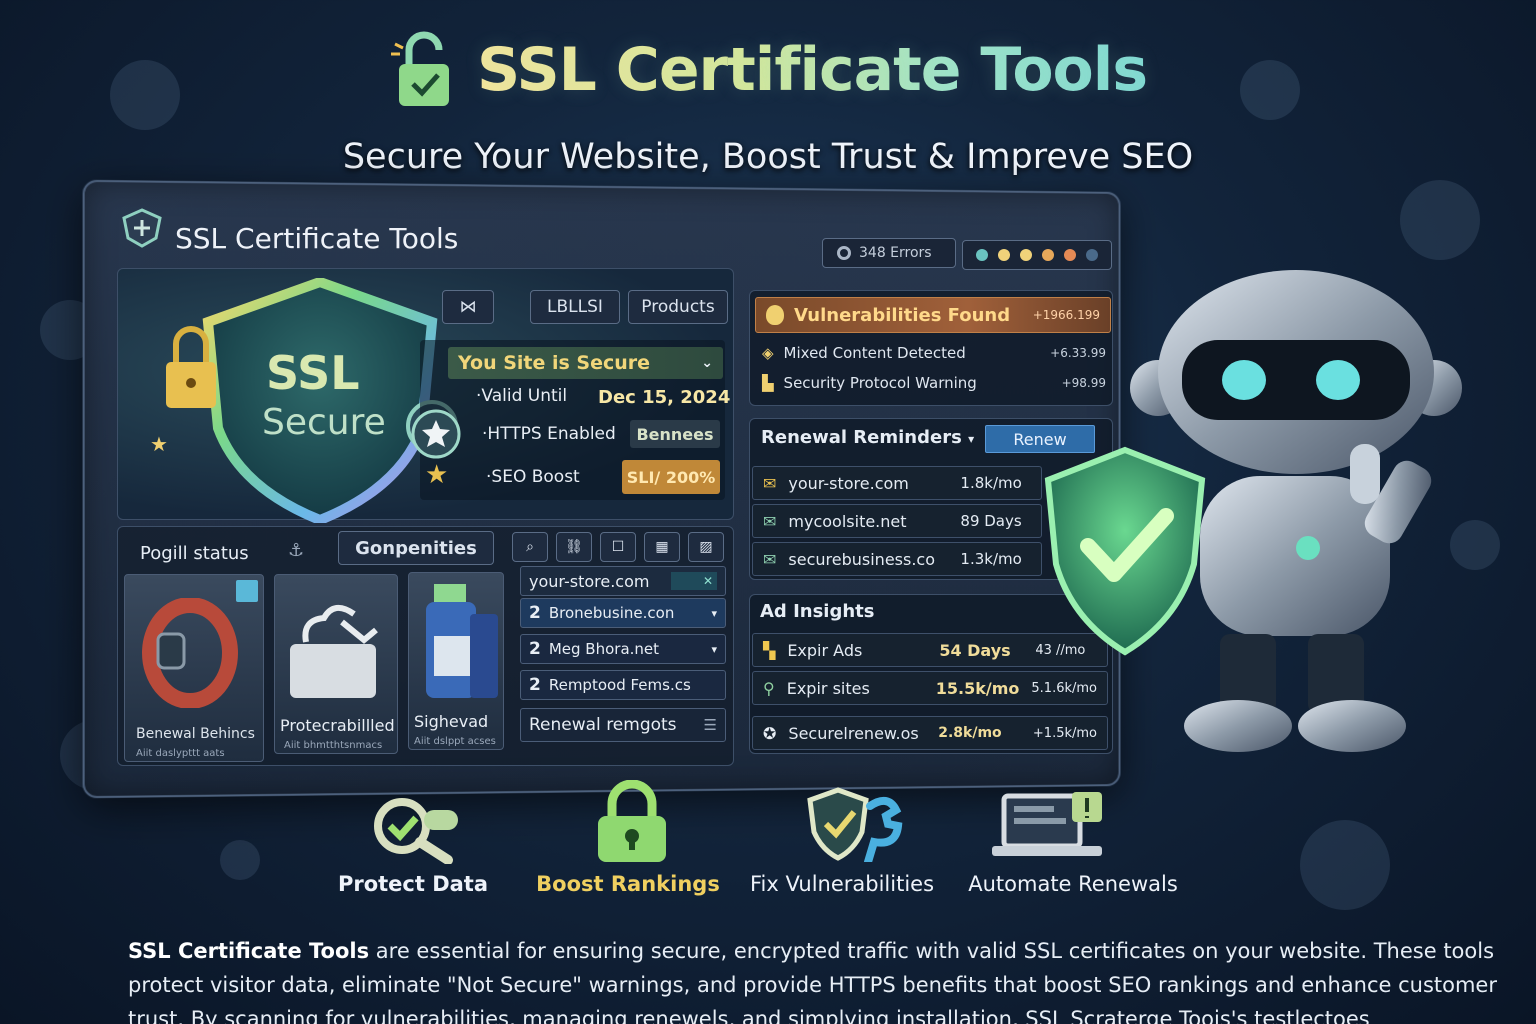 This screenshot has width=1536, height=1024. What do you see at coordinates (180, 753) in the screenshot?
I see `status-card-sub: Aiit daslypttt aats` at bounding box center [180, 753].